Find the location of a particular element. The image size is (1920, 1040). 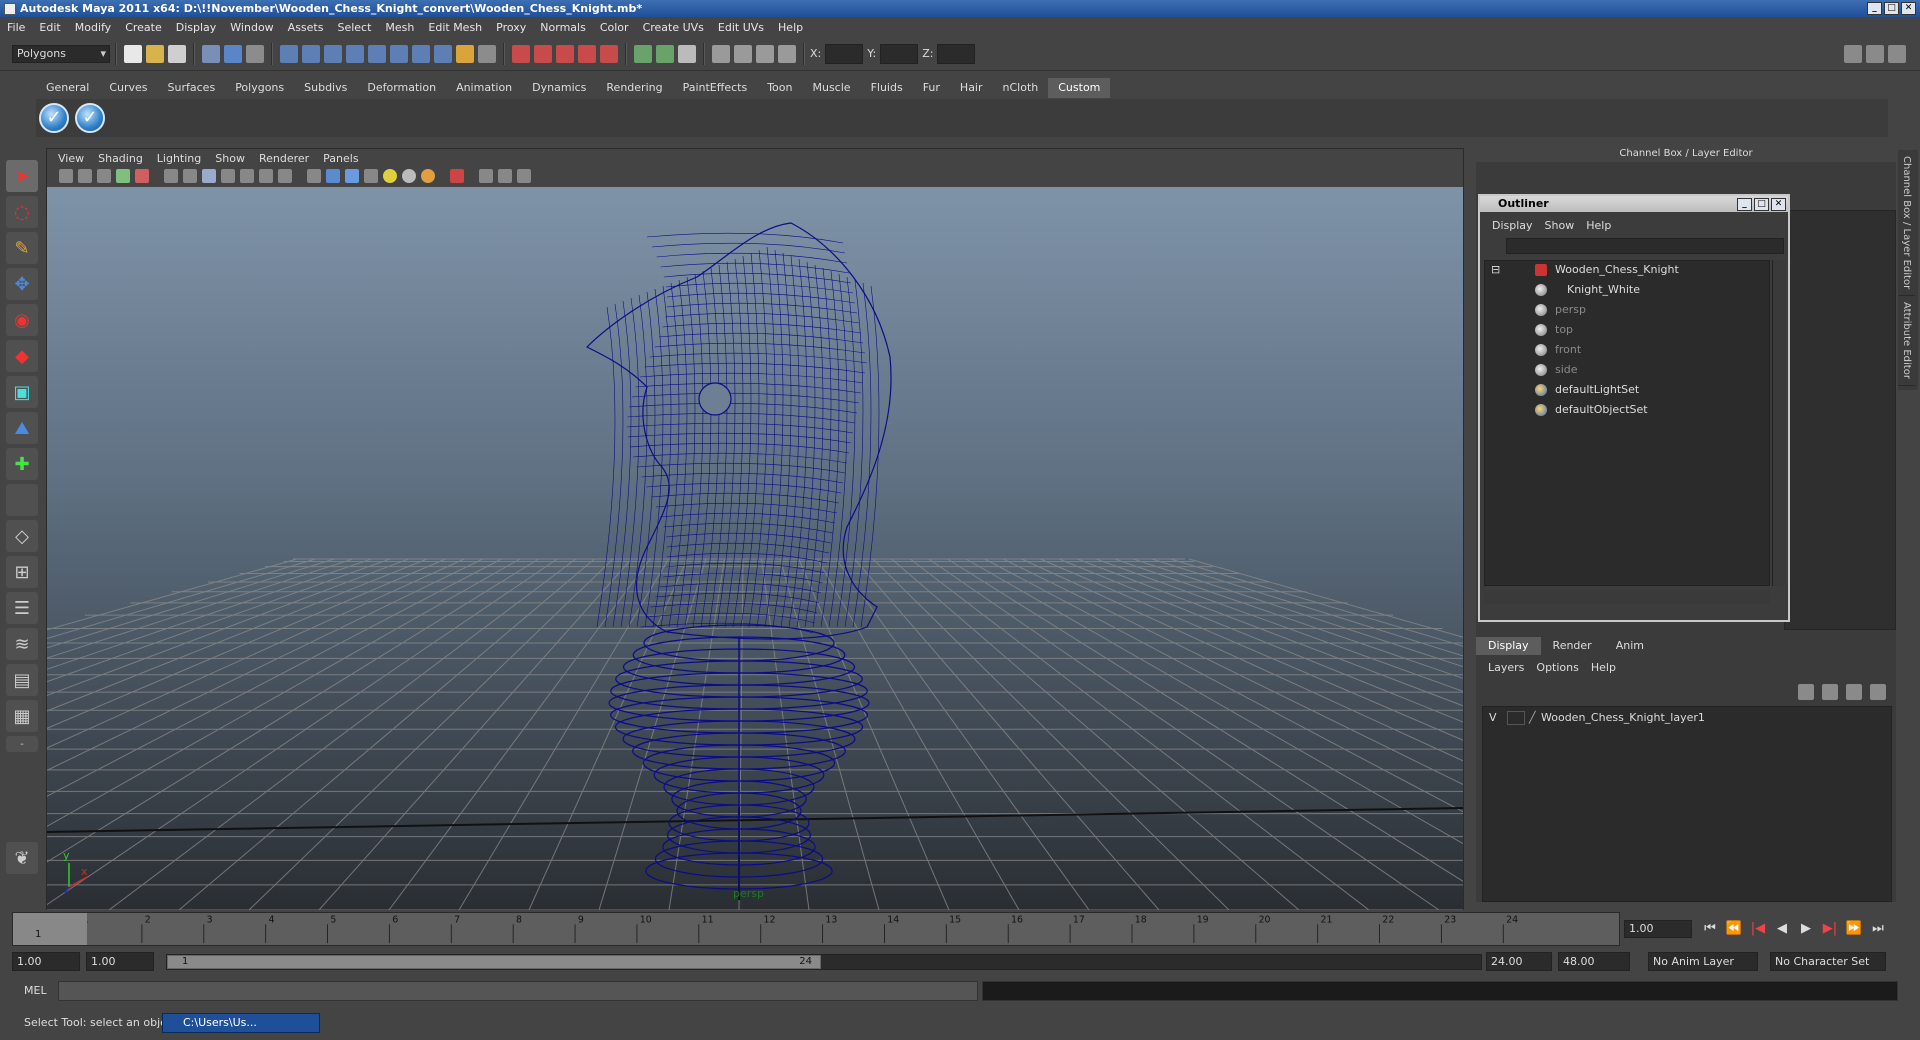

range-slider-handle: 1 24 is located at coordinates (494, 962).